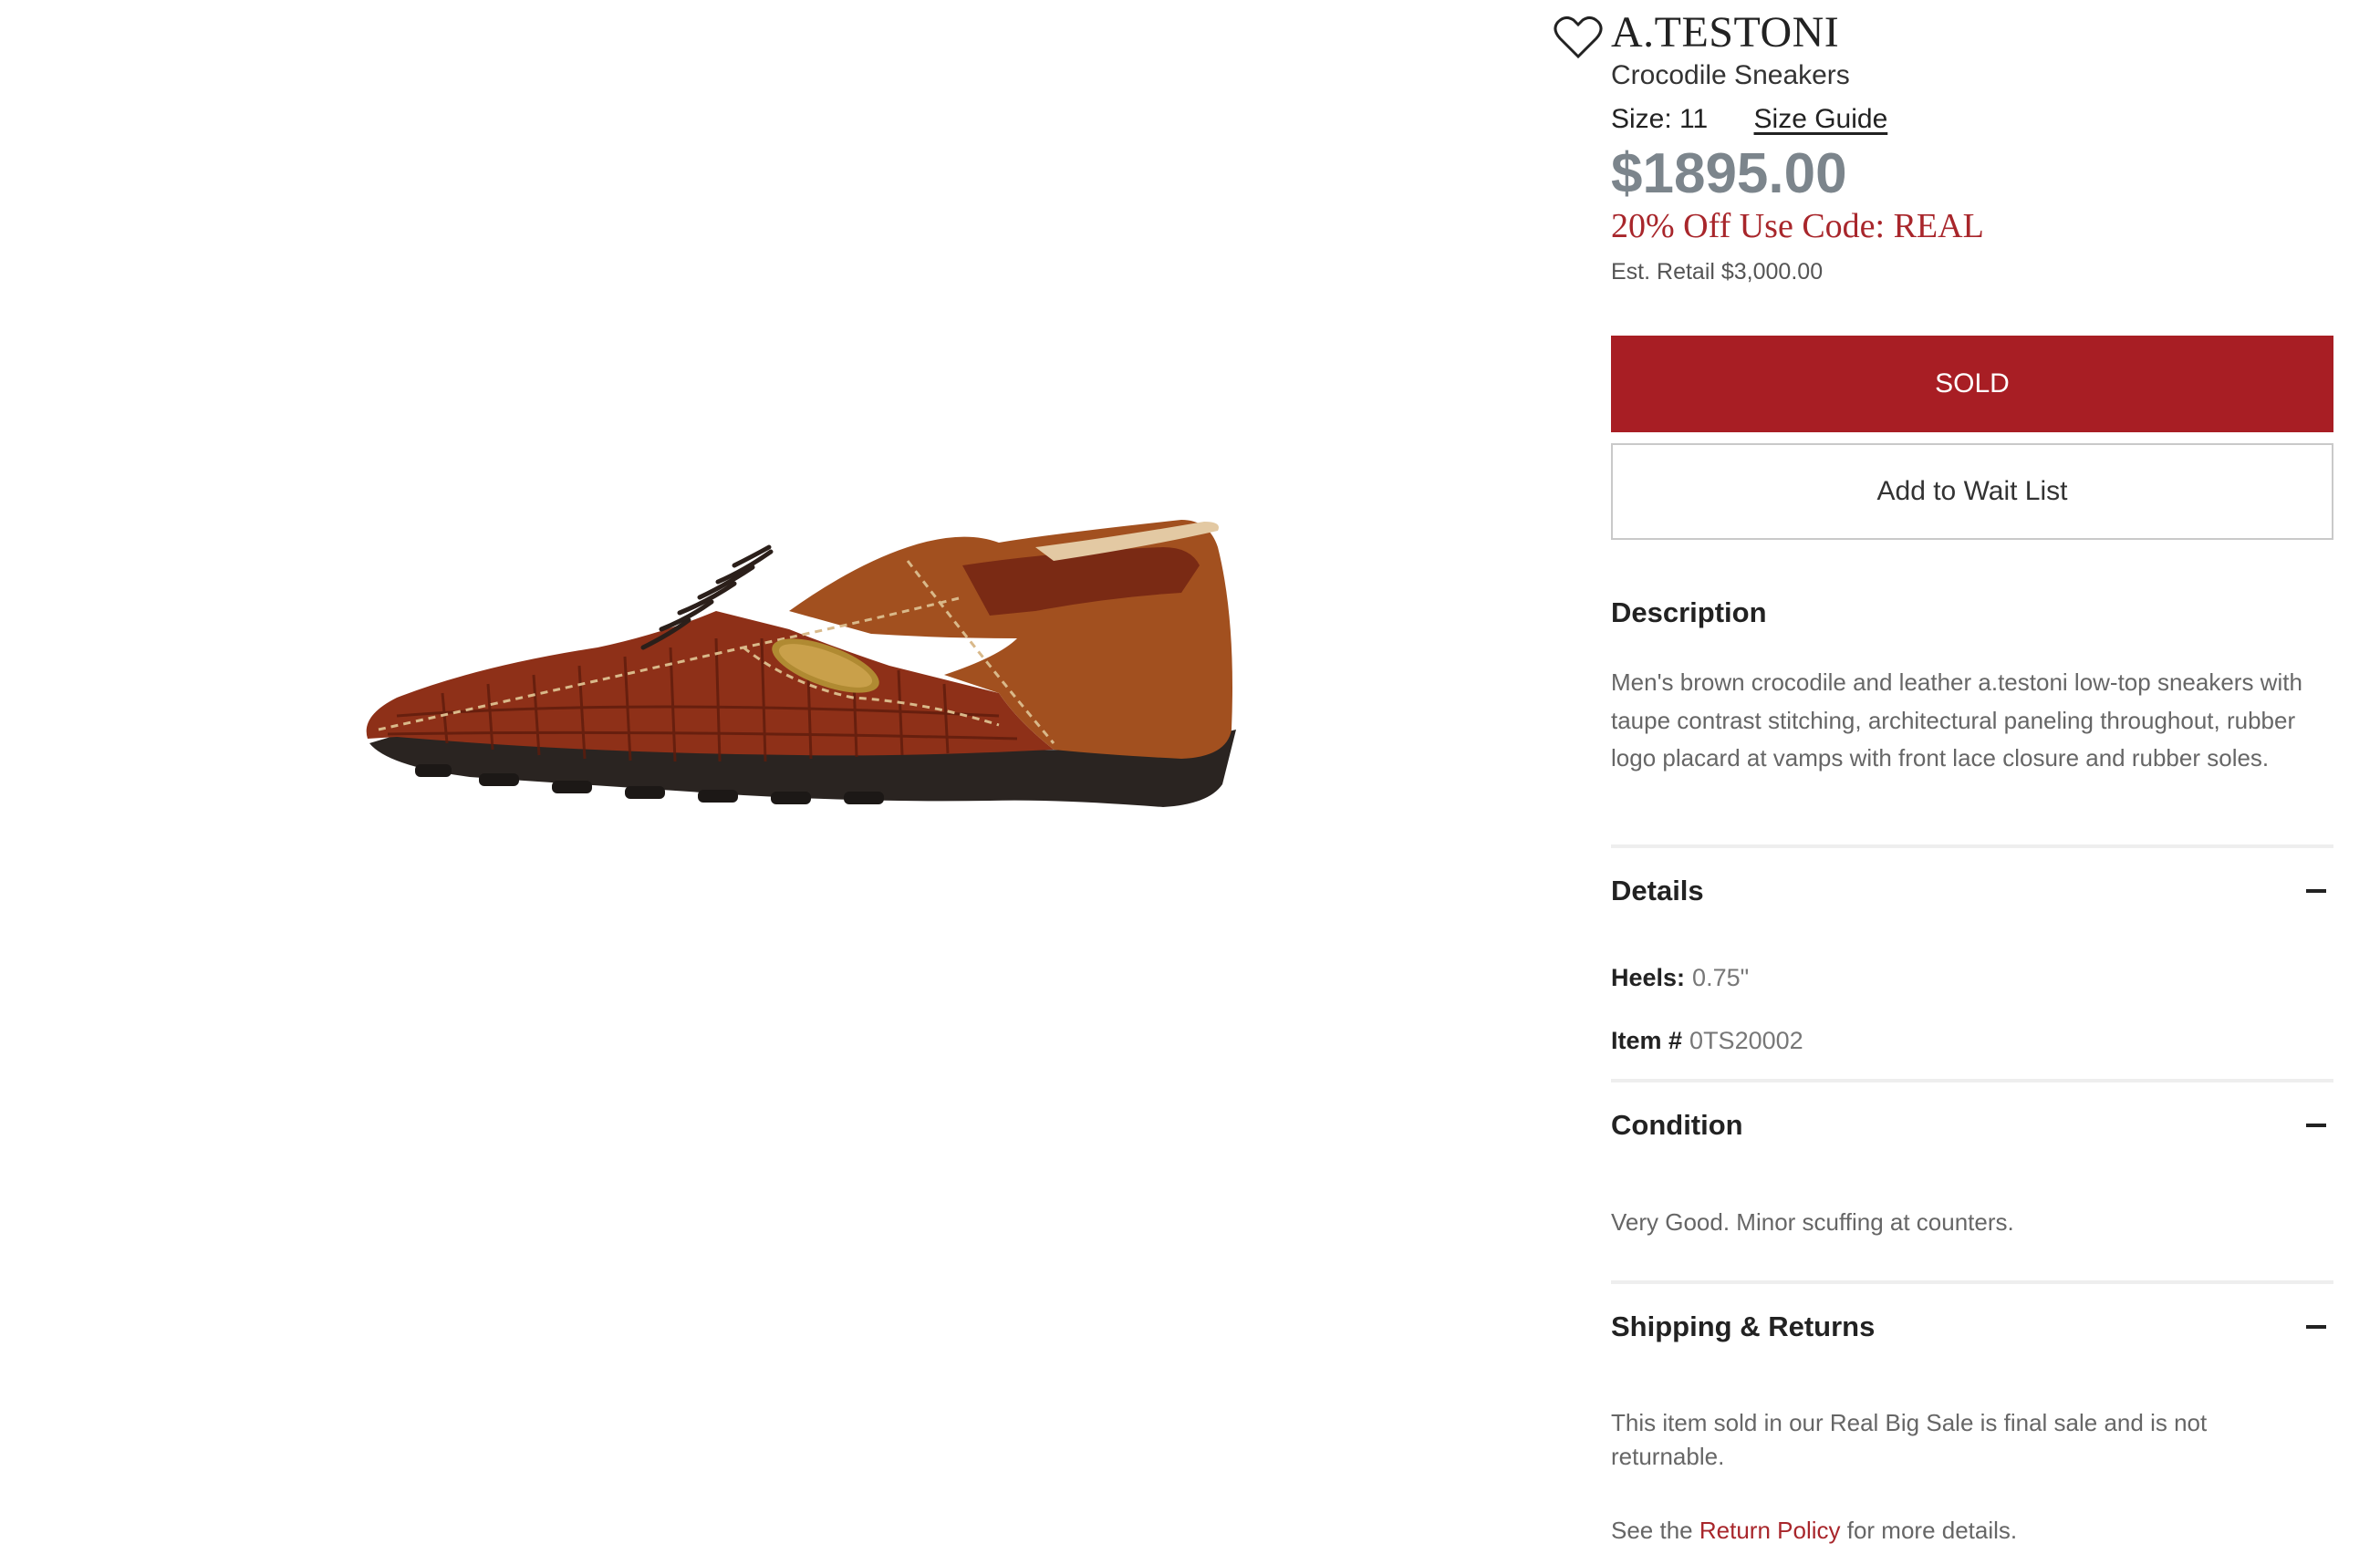  I want to click on item-number-row: Item #0TS20002, so click(1707, 1041).